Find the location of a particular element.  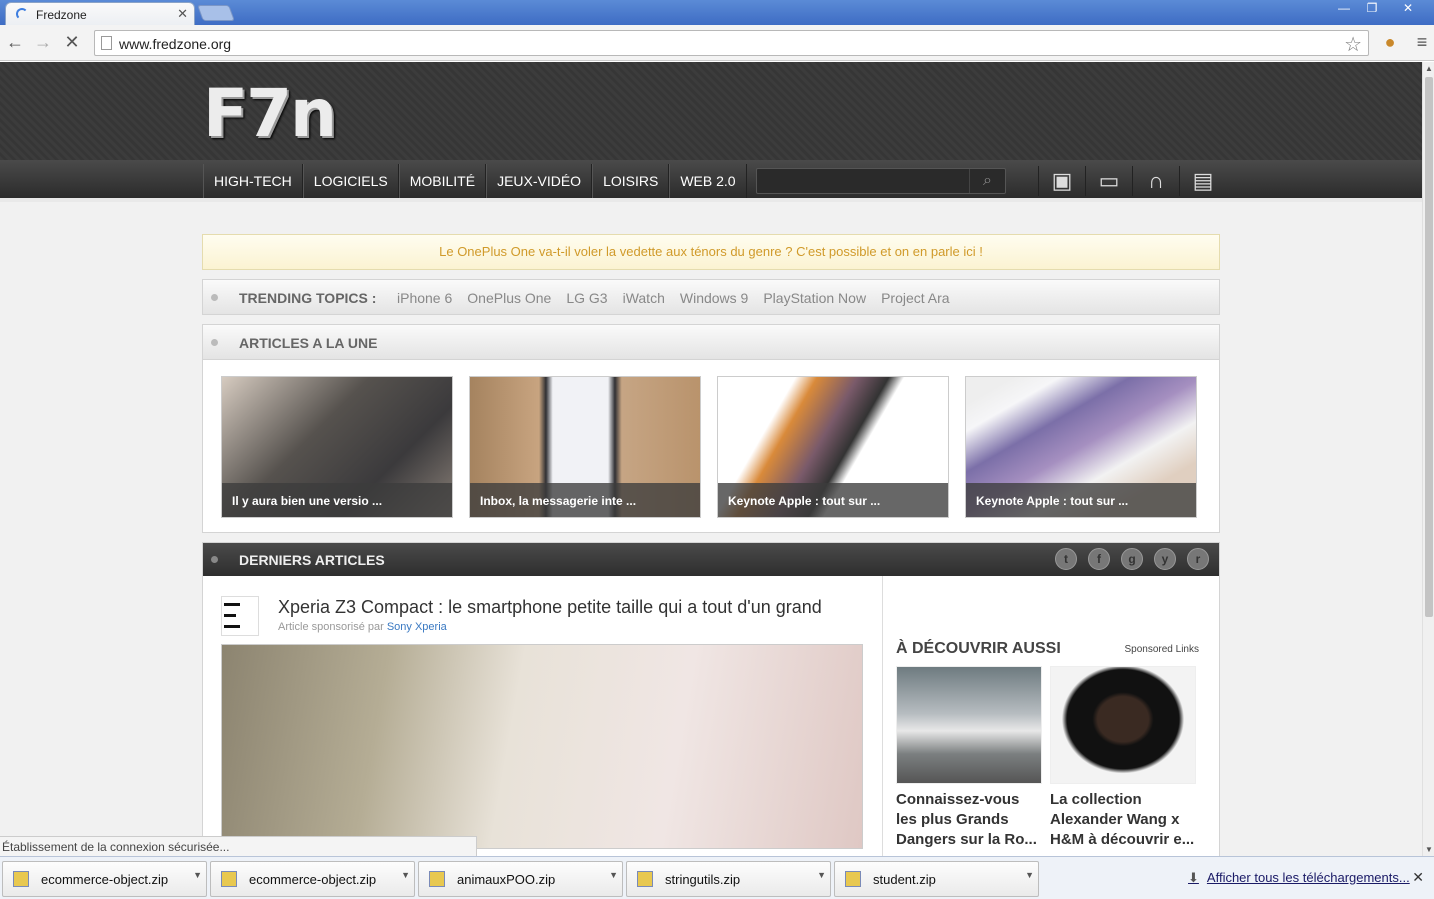

loading-icon is located at coordinates (22, 14).